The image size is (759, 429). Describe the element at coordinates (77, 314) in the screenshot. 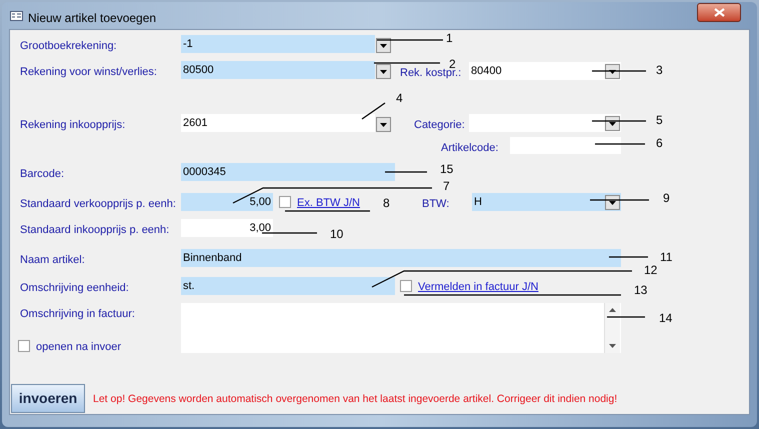

I see `field-label: Omschrijving in factuur:` at that location.